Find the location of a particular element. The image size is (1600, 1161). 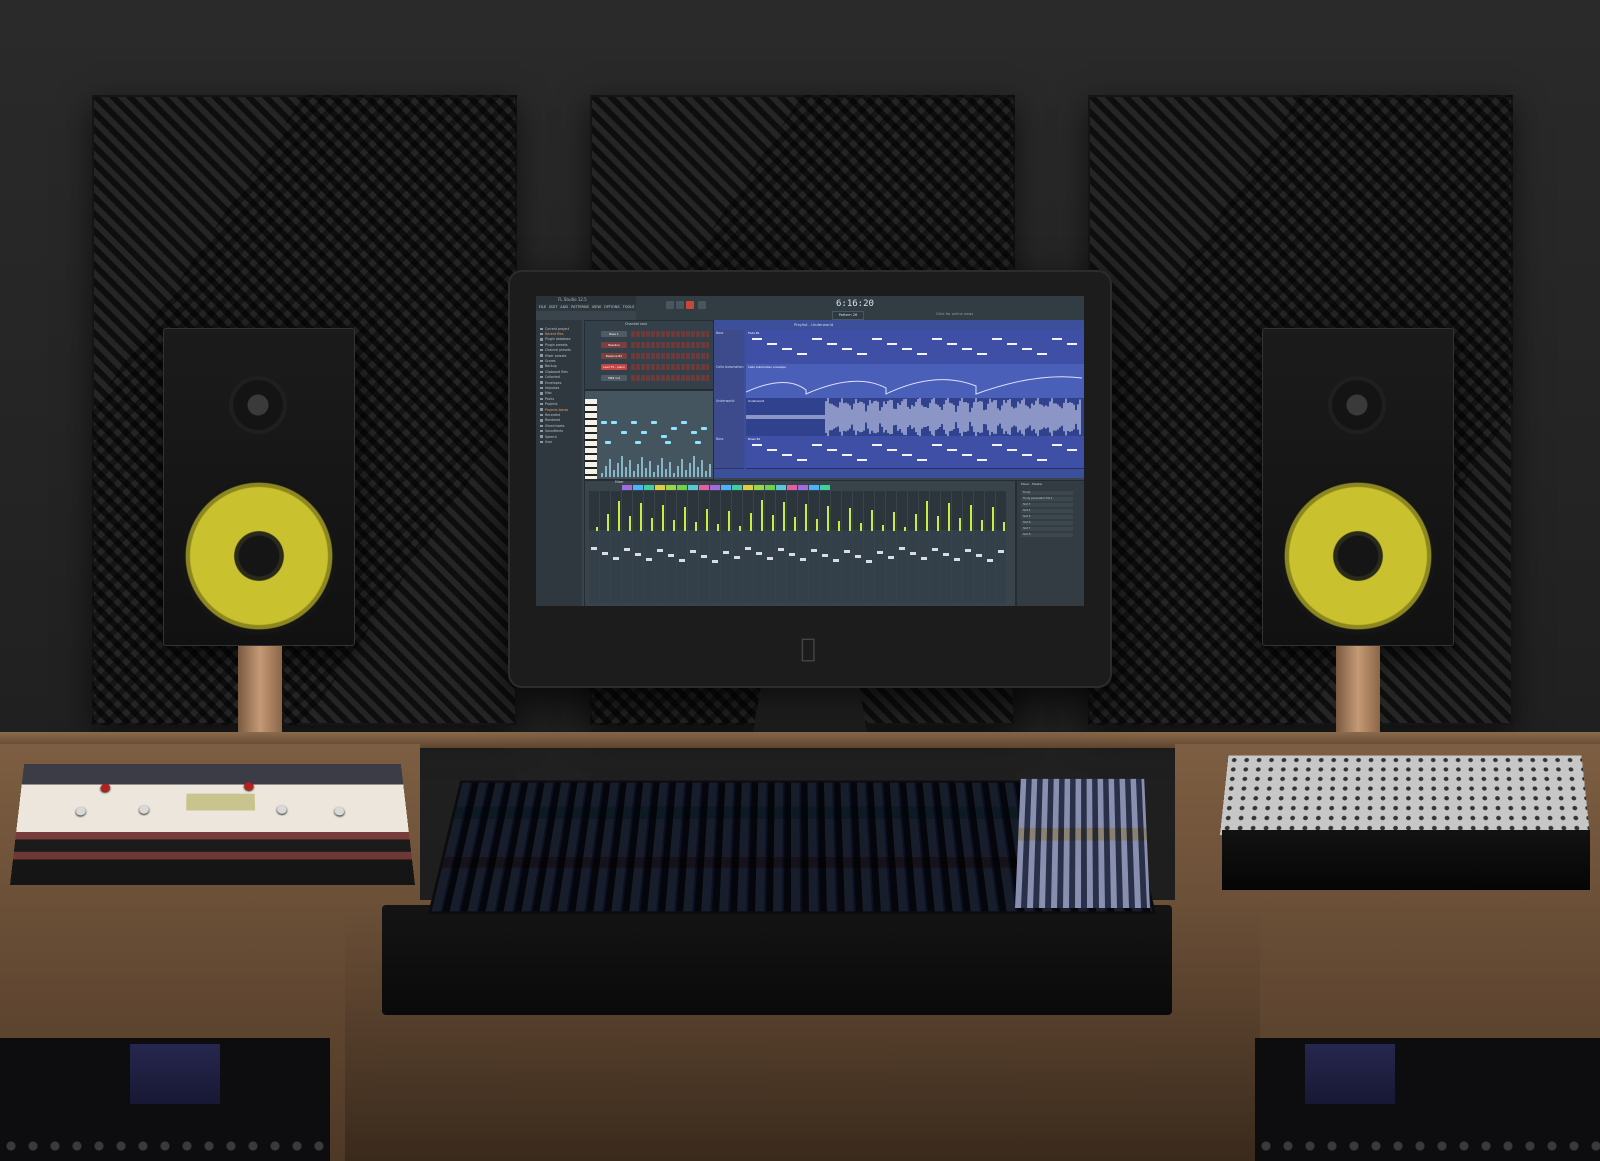

menu-options: OPTIONS is located at coordinates (612, 307).